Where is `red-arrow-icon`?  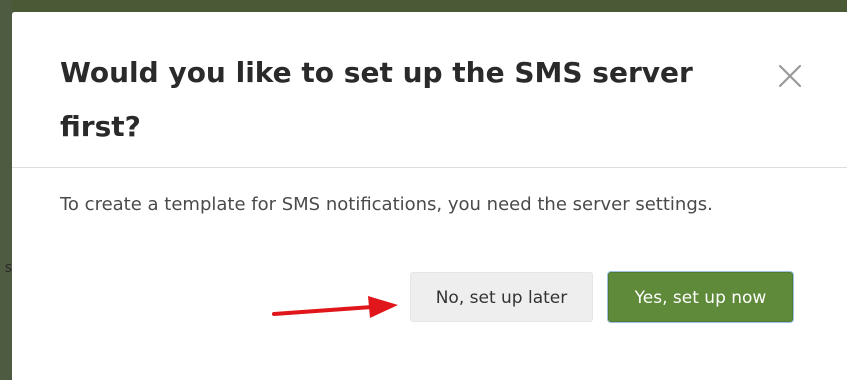
red-arrow-icon is located at coordinates (335, 307).